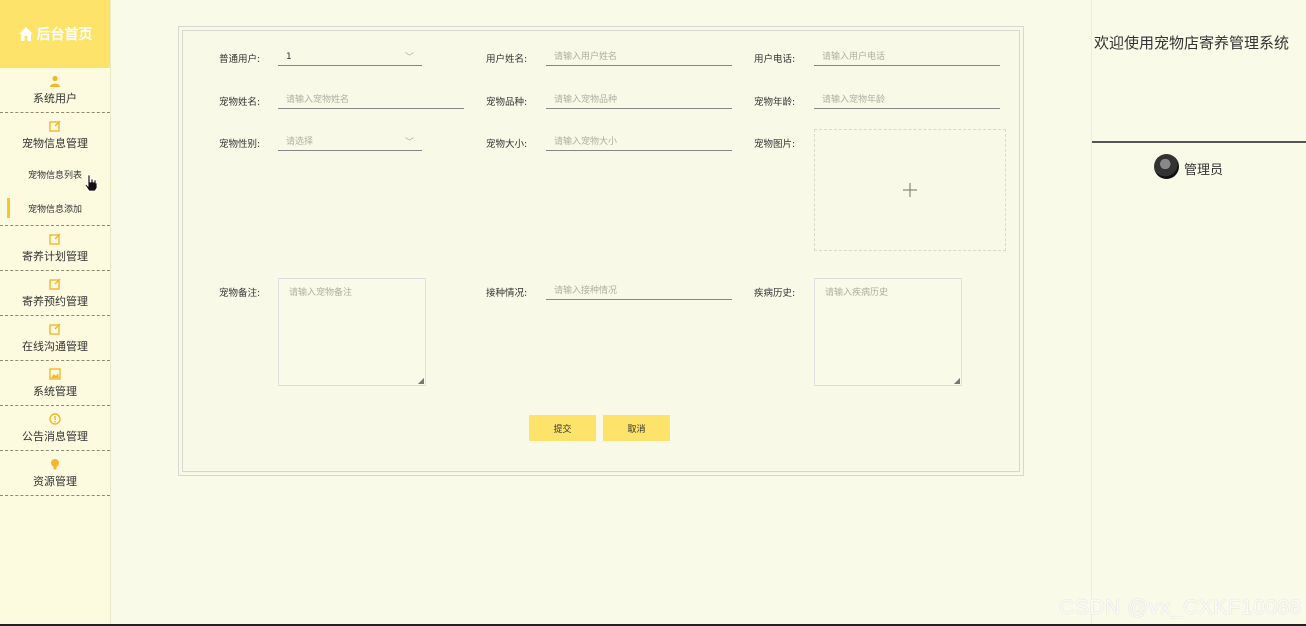 Image resolution: width=1306 pixels, height=626 pixels. I want to click on user-label: 普通用户:, so click(240, 59).